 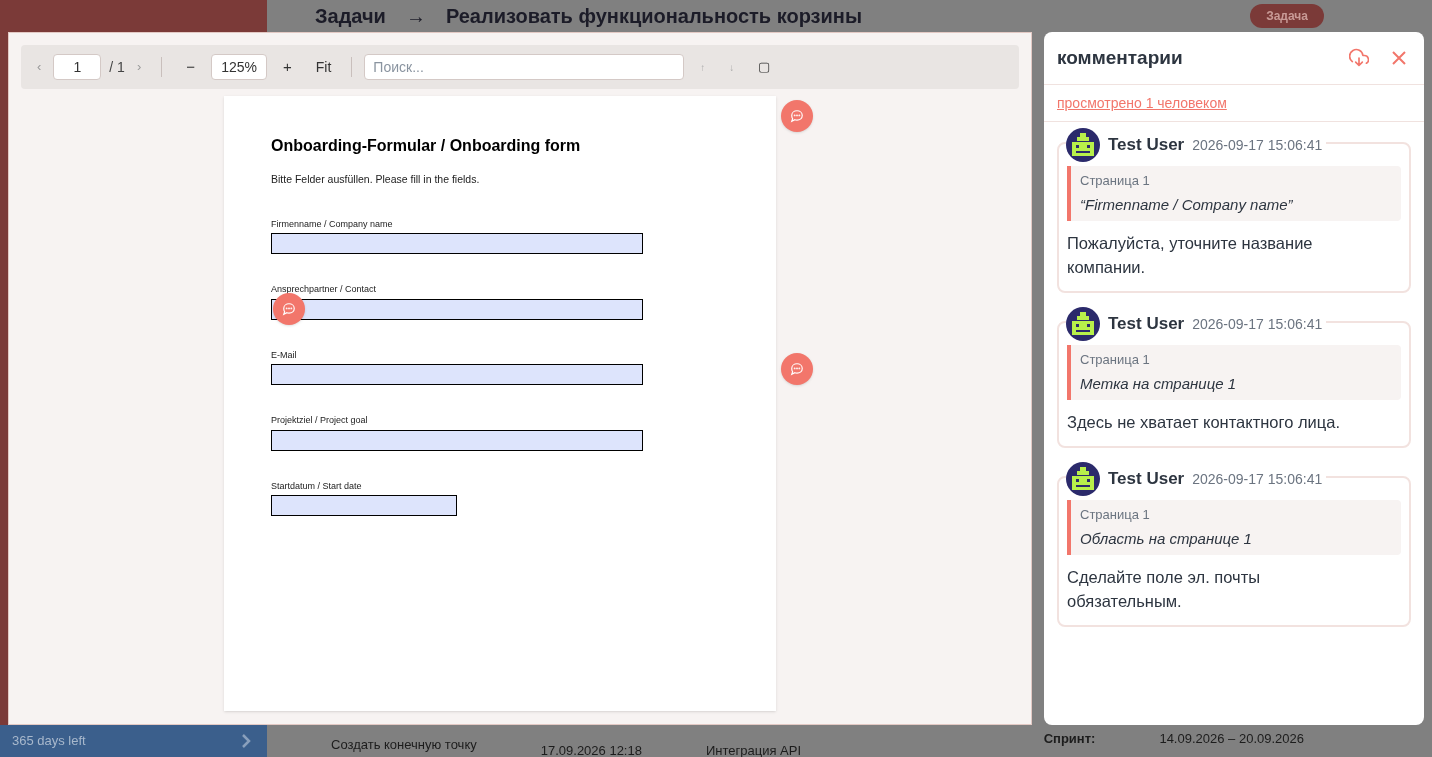 I want to click on breadcrumb-arrow: →, so click(x=415, y=16).